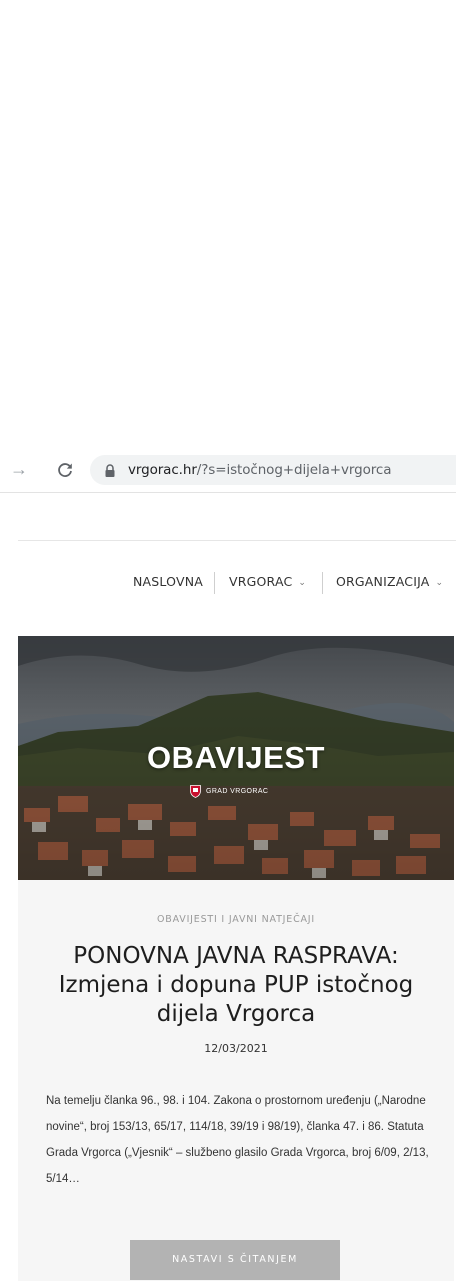 Image resolution: width=456 pixels, height=1281 pixels. Describe the element at coordinates (237, 540) in the screenshot. I see `header-divider` at that location.